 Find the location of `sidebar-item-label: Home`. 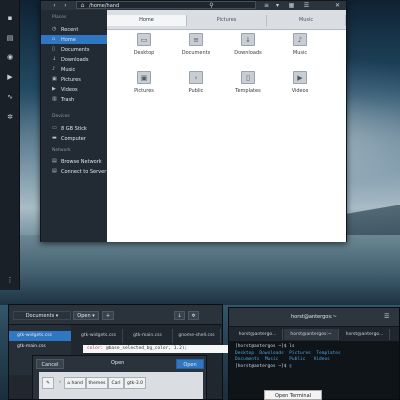

sidebar-item-label: Home is located at coordinates (68, 39).